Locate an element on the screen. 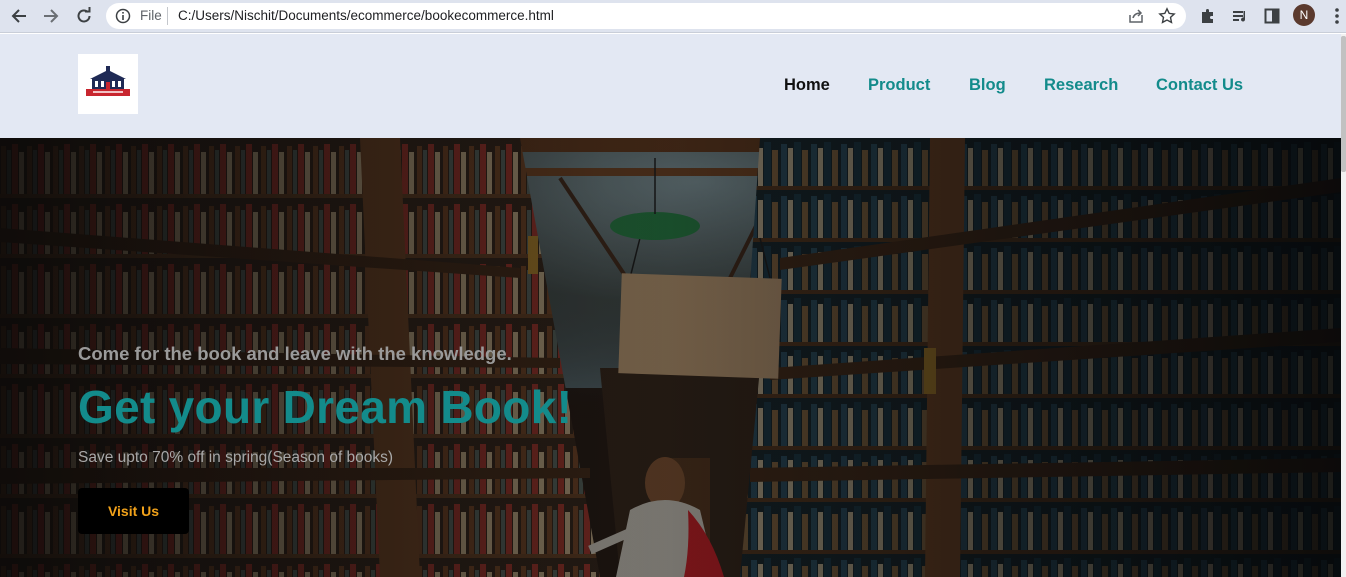  nav-product: Product is located at coordinates (899, 85).